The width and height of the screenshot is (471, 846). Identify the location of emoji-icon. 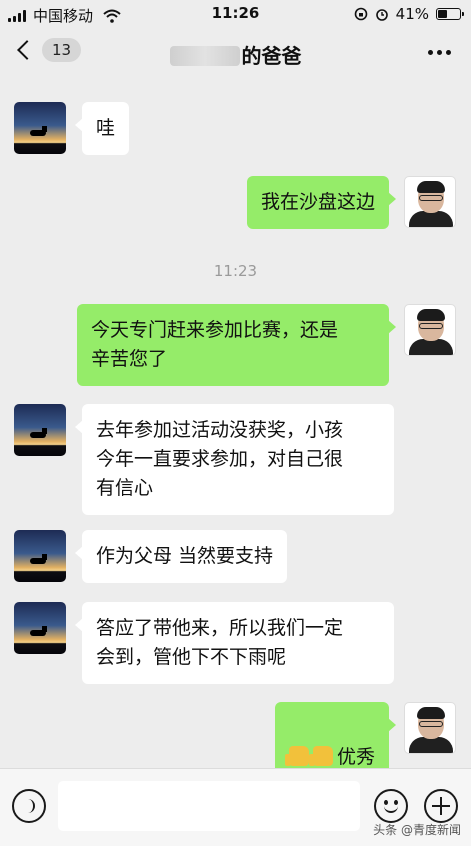
(391, 806).